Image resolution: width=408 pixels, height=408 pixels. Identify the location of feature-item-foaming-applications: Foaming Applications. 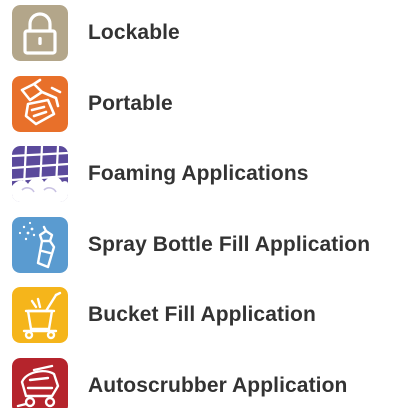
(160, 174).